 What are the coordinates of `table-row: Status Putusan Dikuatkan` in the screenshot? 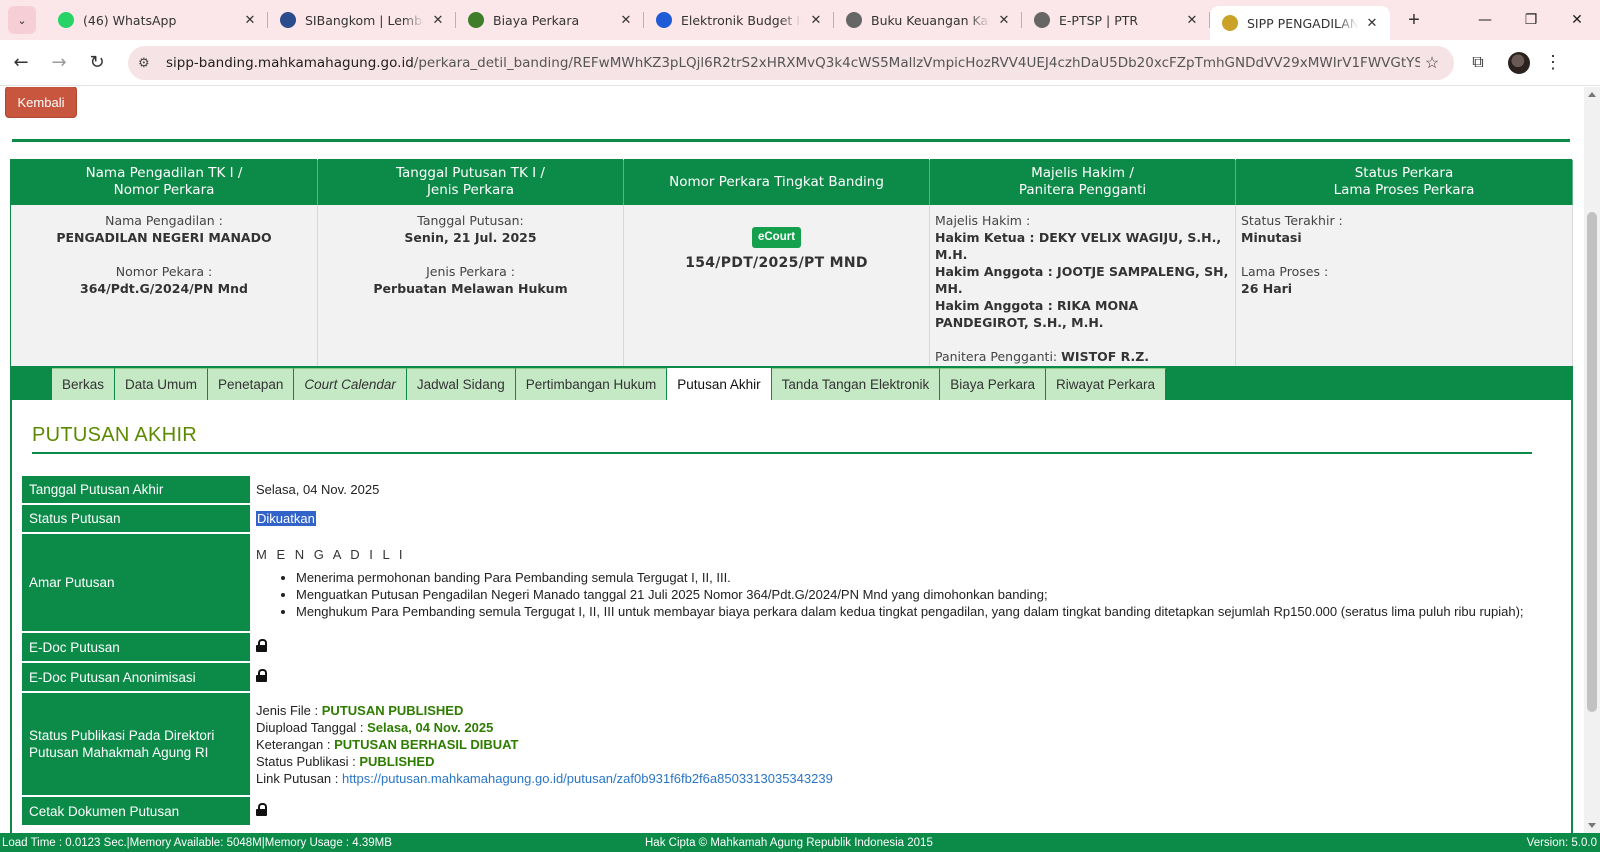 It's located at (782, 518).